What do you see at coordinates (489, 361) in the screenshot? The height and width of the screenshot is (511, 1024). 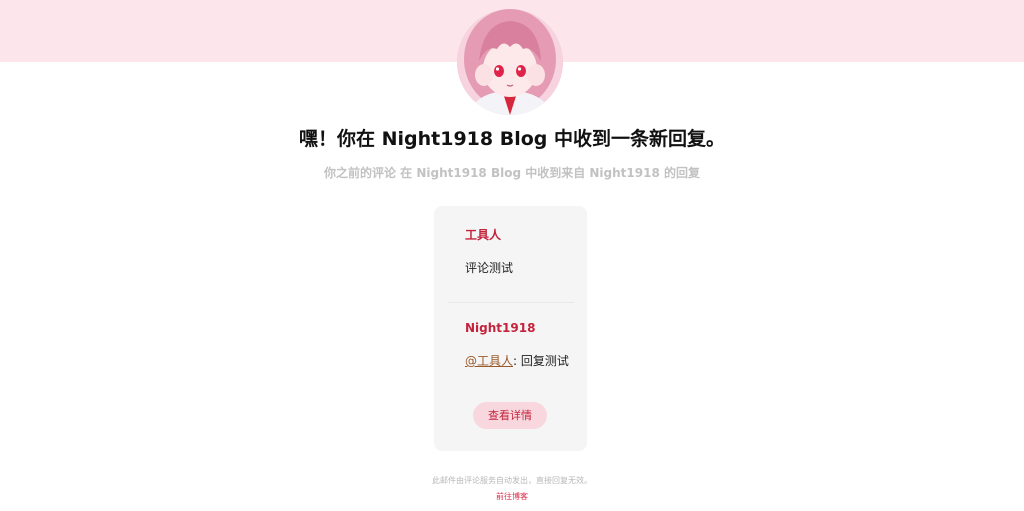 I see `mention-link: @工具人` at bounding box center [489, 361].